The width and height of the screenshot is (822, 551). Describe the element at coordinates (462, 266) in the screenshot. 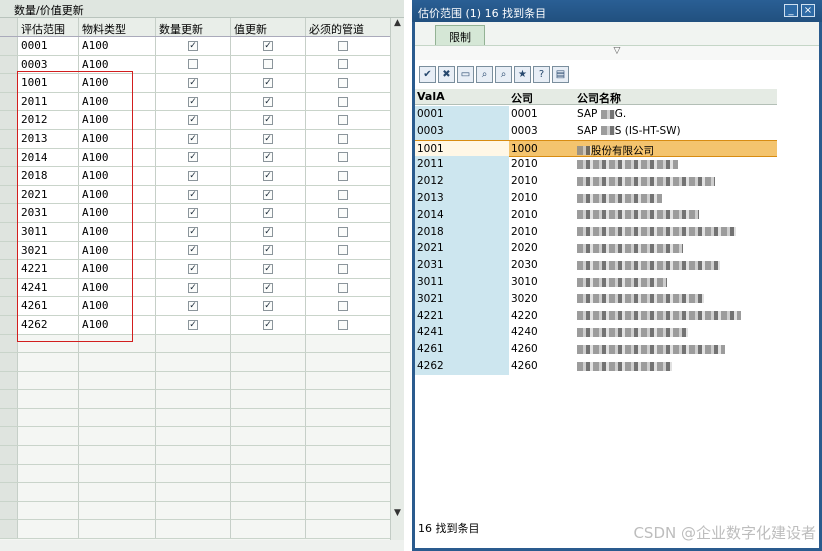

I see `vala-cell: 2031` at that location.